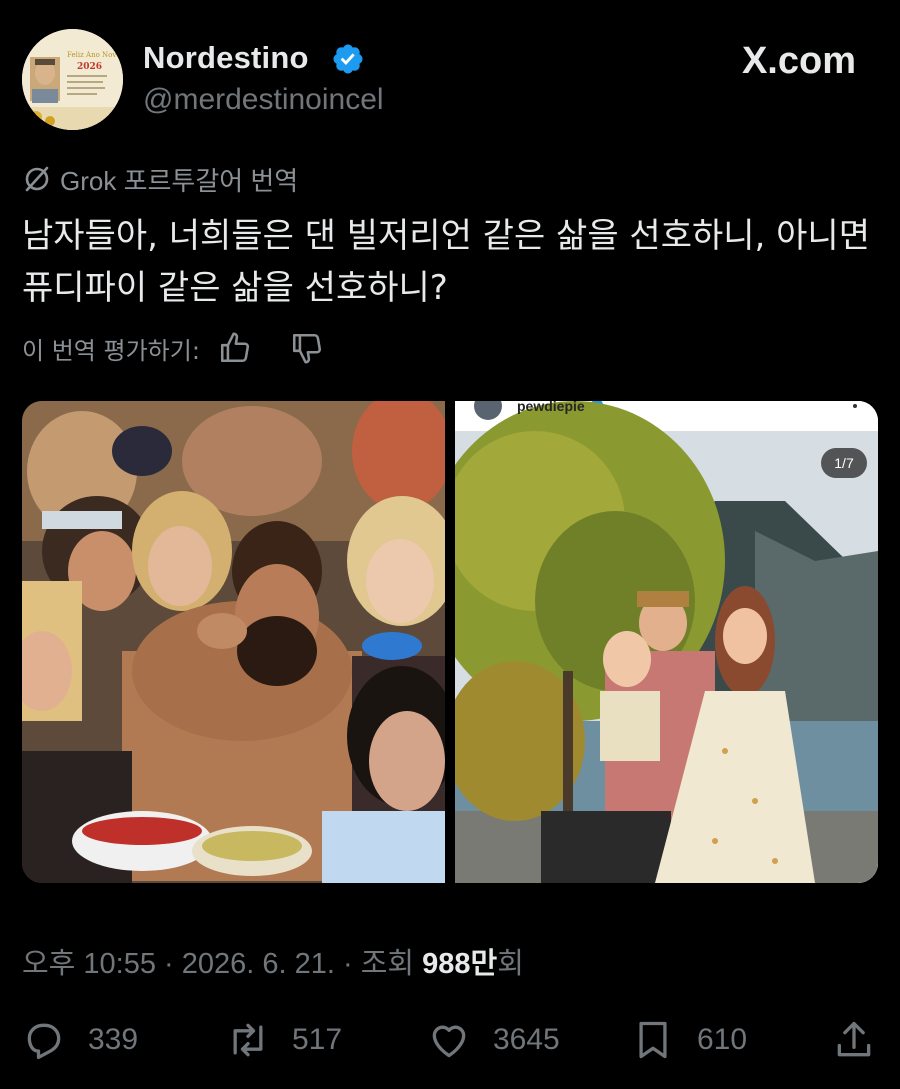  What do you see at coordinates (689, 1040) in the screenshot?
I see `bookmark-button: 610` at bounding box center [689, 1040].